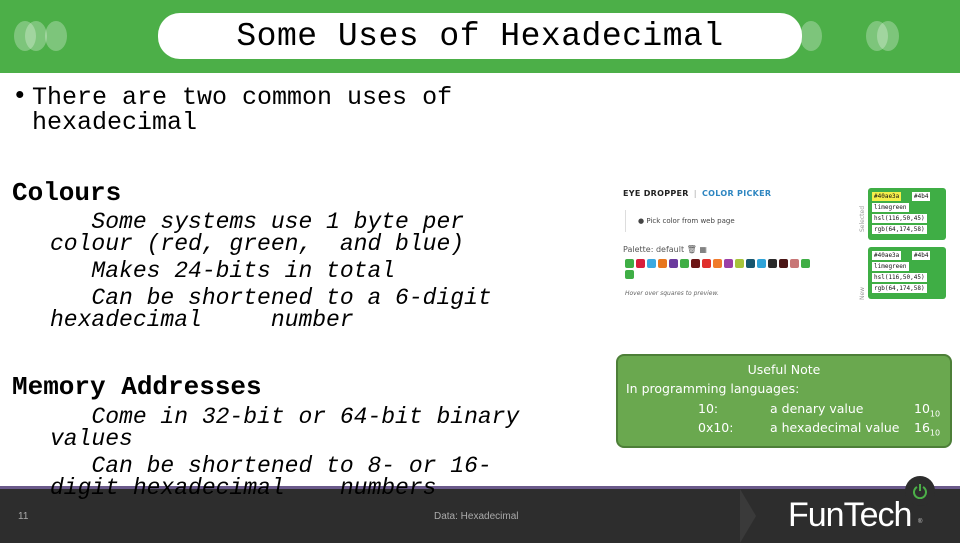  Describe the element at coordinates (23, 516) in the screenshot. I see `page-number: 11` at that location.